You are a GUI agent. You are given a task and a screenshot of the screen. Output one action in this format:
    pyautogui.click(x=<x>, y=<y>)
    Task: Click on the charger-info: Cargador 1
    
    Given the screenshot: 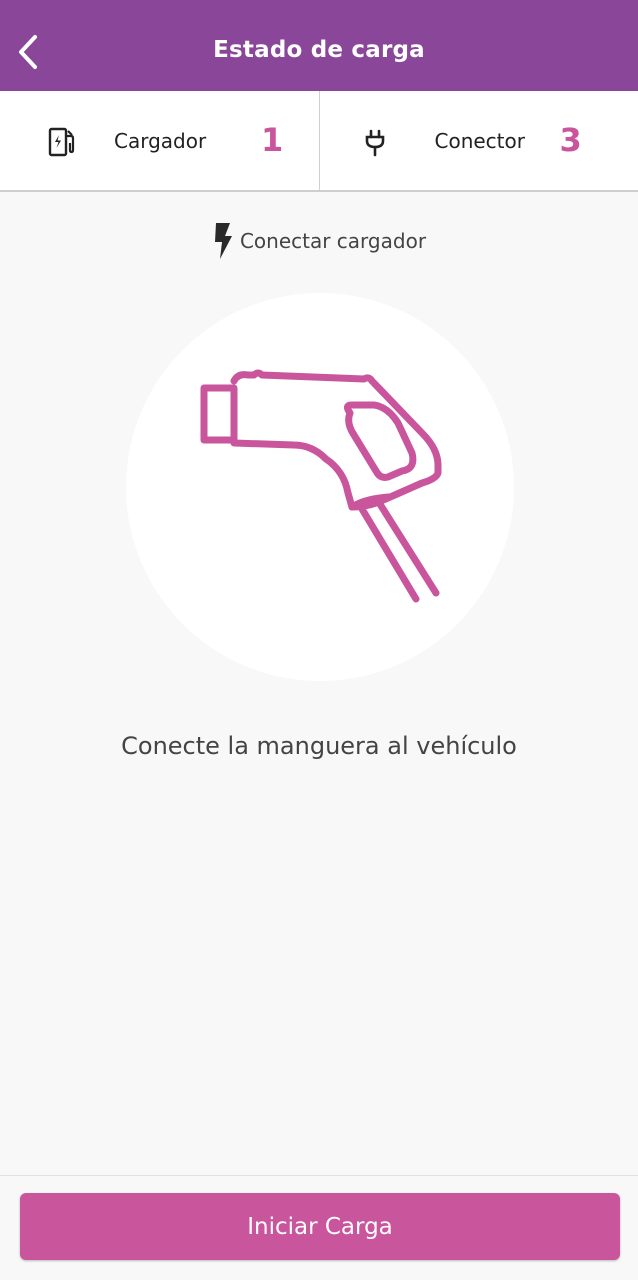 What is the action you would take?
    pyautogui.click(x=160, y=140)
    